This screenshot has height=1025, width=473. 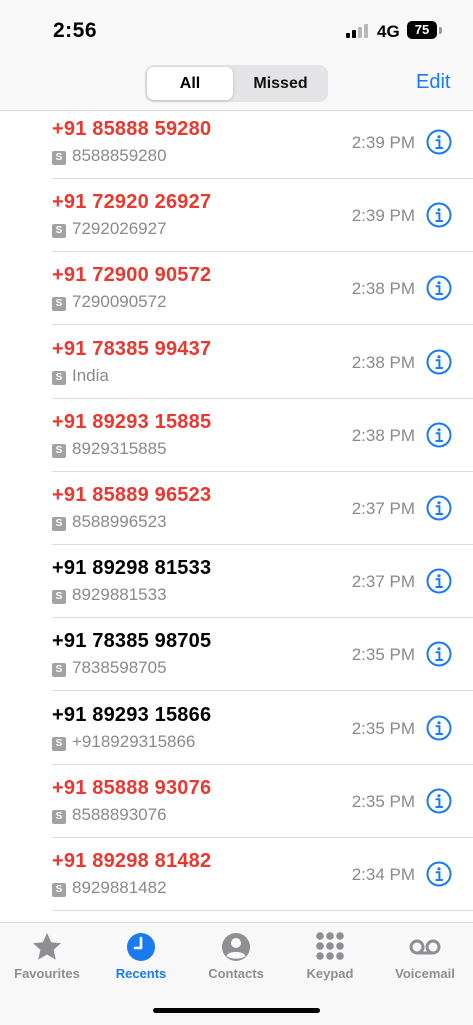 I want to click on call-detail-text: India, so click(x=90, y=375).